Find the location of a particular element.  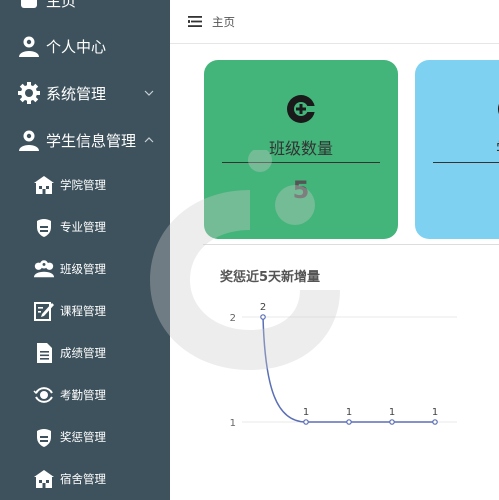

gear-icon is located at coordinates (29, 93).